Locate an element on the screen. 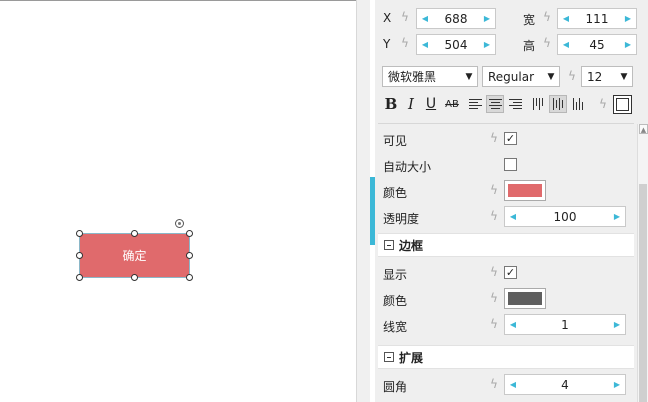 The image size is (648, 402). font-family-select: 微软雅黑 ▼ is located at coordinates (430, 76).